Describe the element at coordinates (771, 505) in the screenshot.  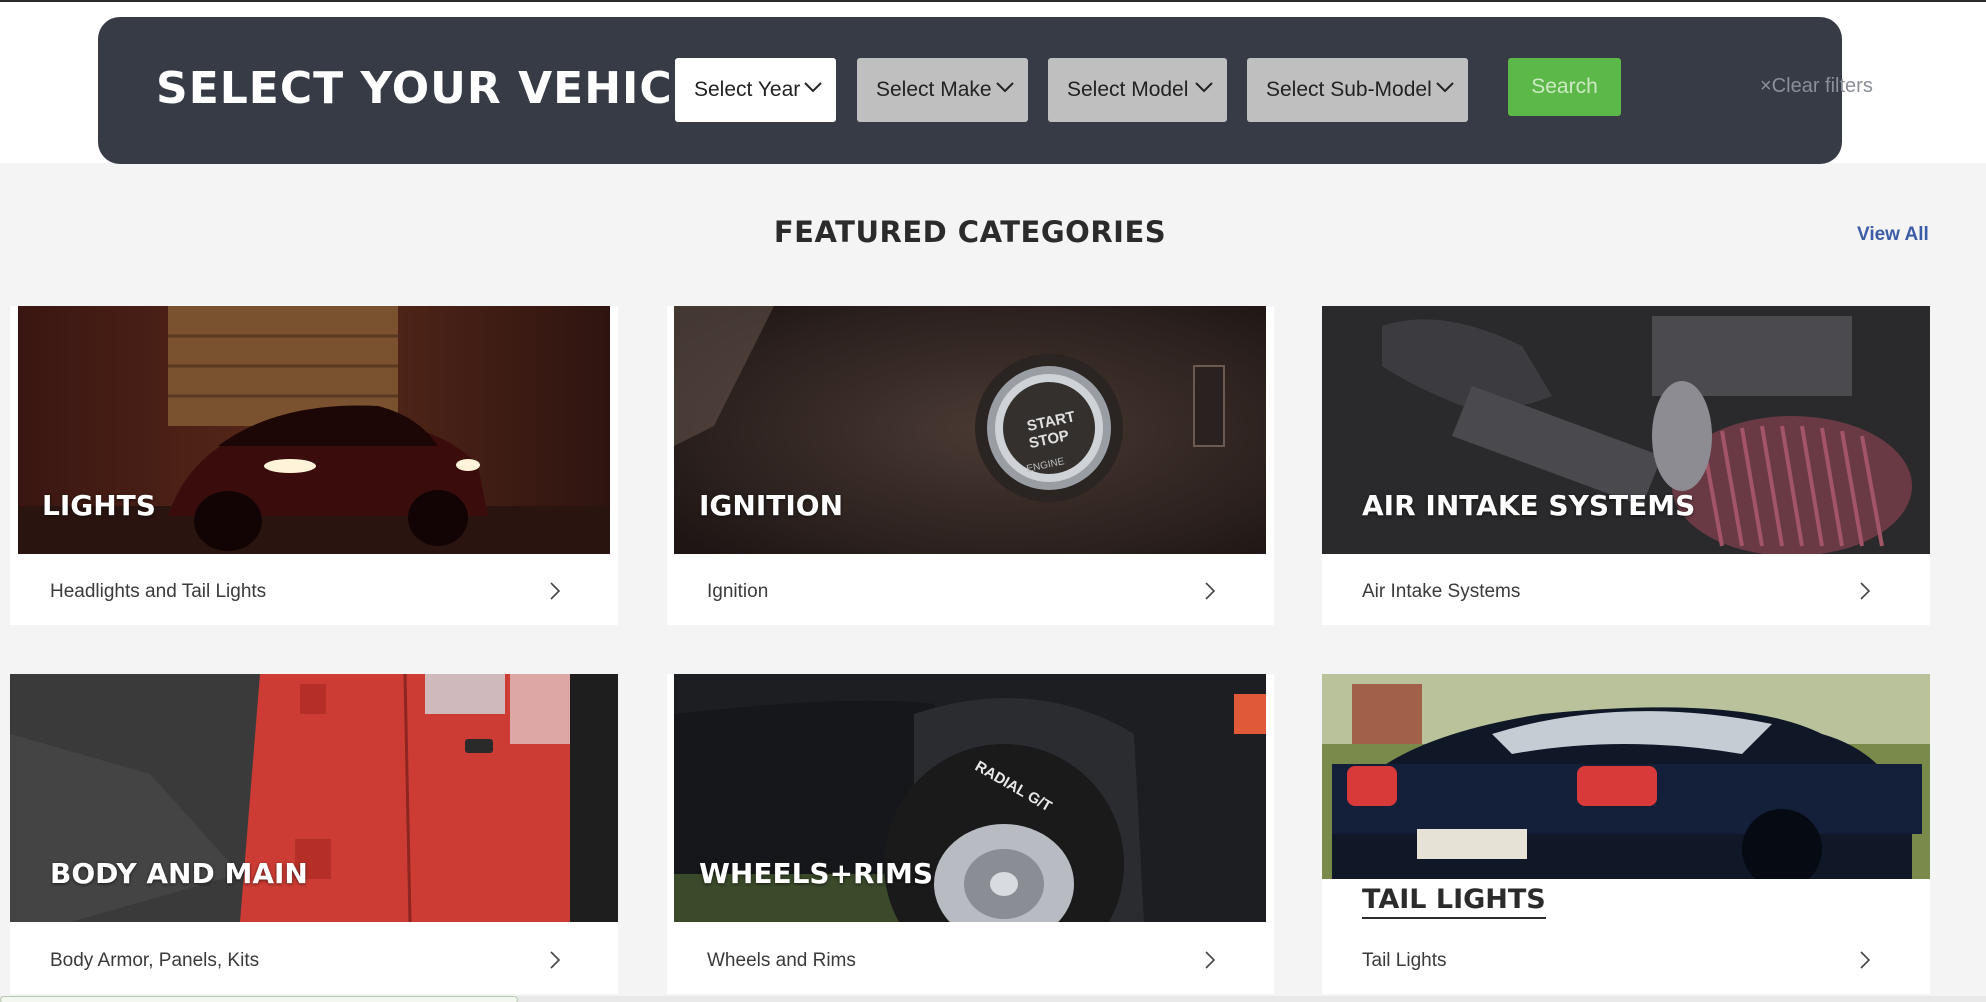
I see `category-title-ignition: IGNITION` at that location.